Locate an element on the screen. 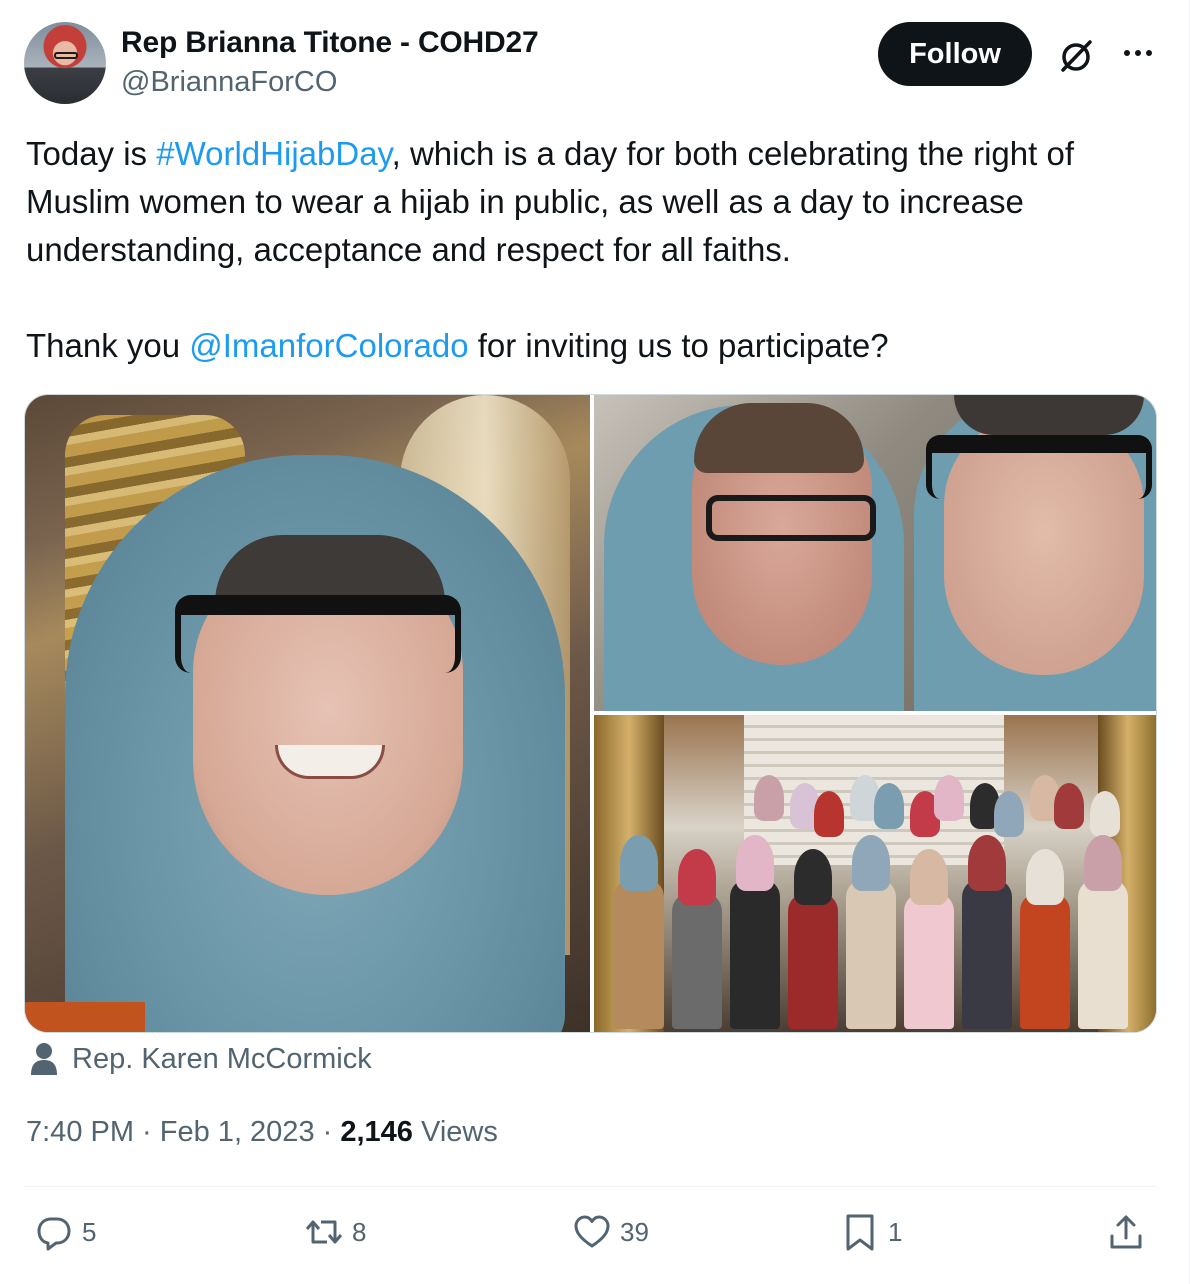 The image size is (1190, 1284). share-button is located at coordinates (1126, 1232).